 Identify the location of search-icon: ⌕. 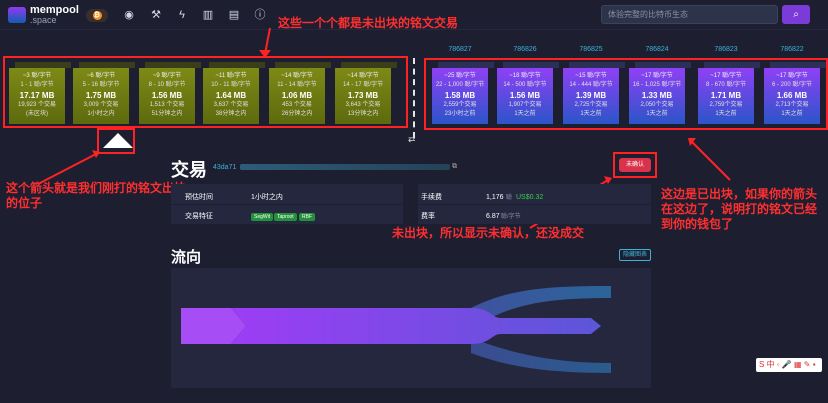
(796, 14).